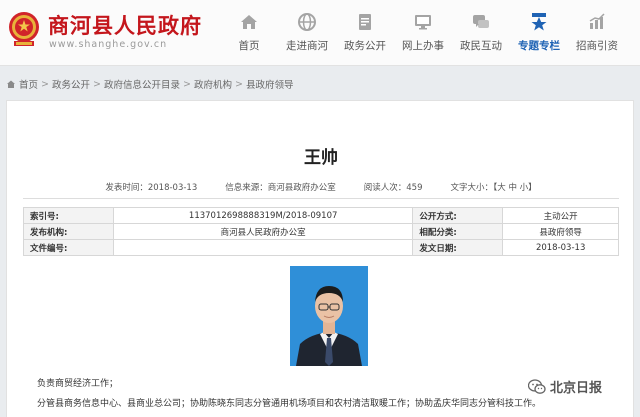 Image resolution: width=640 pixels, height=417 pixels. I want to click on font-size-switcher: 文字大小：【大 中 小】, so click(494, 187).